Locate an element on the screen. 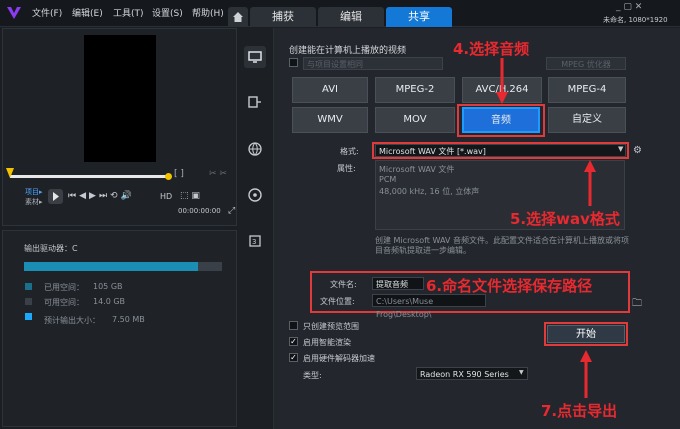 This screenshot has width=680, height=429. type-dropdown-arrow-icon: ▼ is located at coordinates (521, 372).